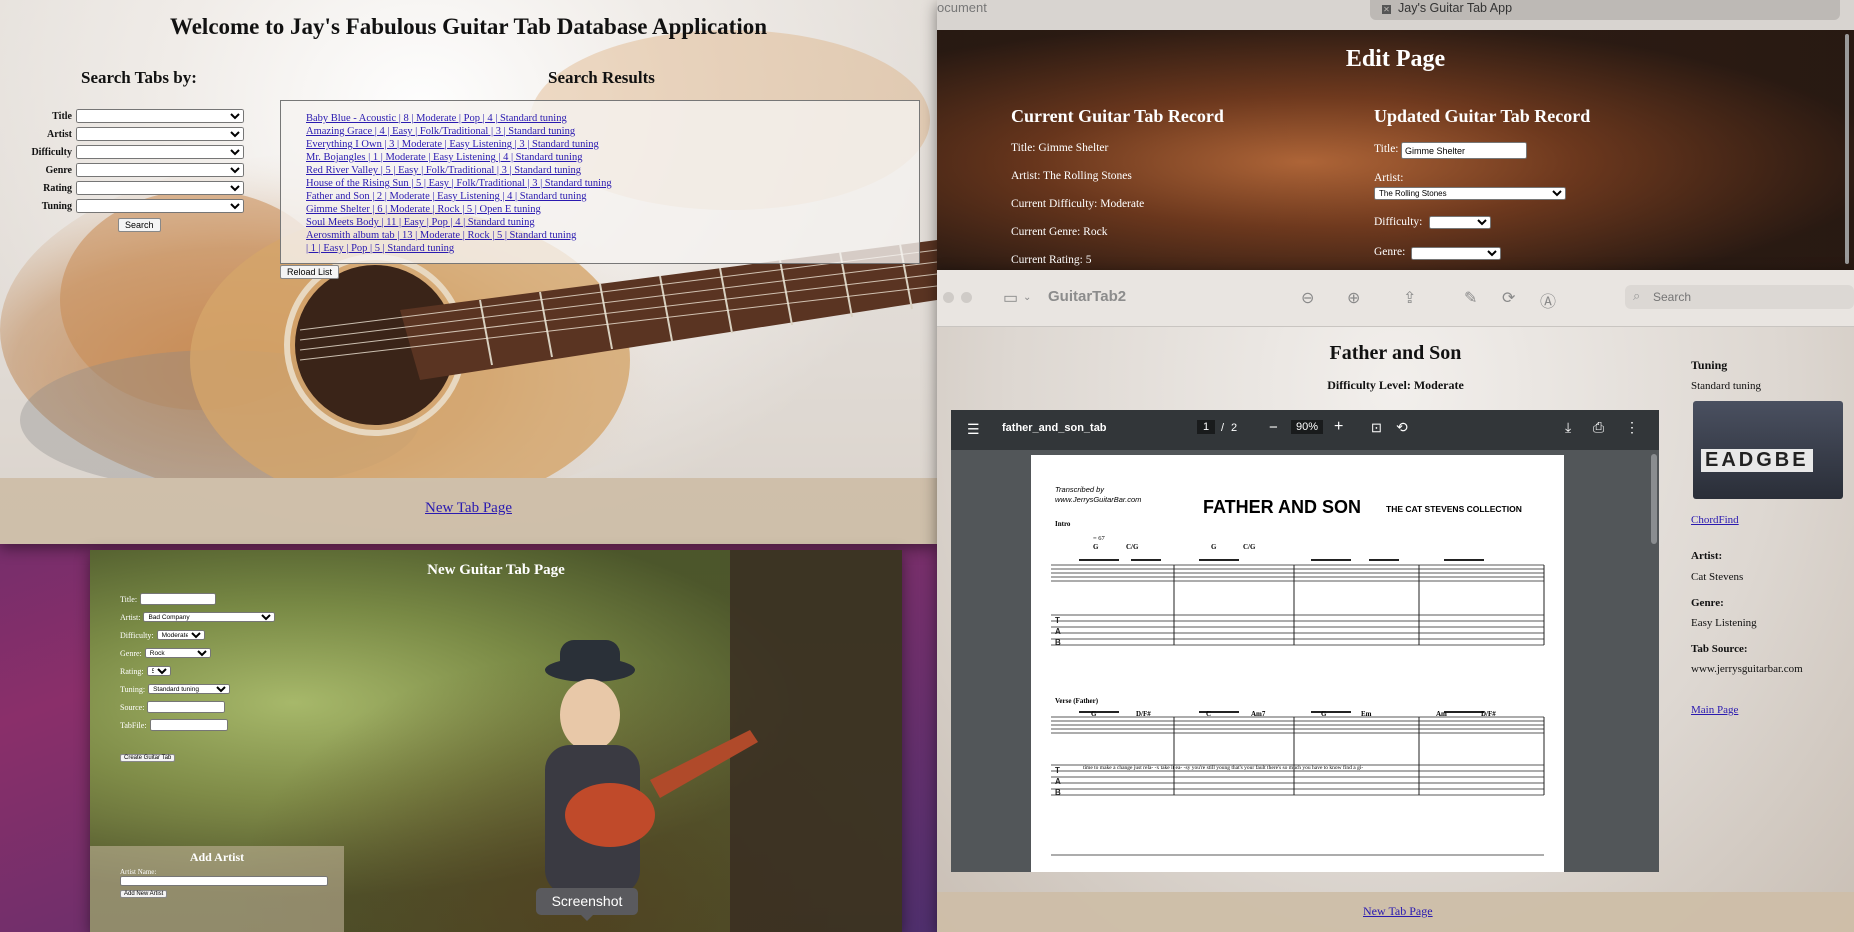 This screenshot has width=1854, height=932. What do you see at coordinates (1273, 427) in the screenshot?
I see `pdf-zoom-out-icon: −` at bounding box center [1273, 427].